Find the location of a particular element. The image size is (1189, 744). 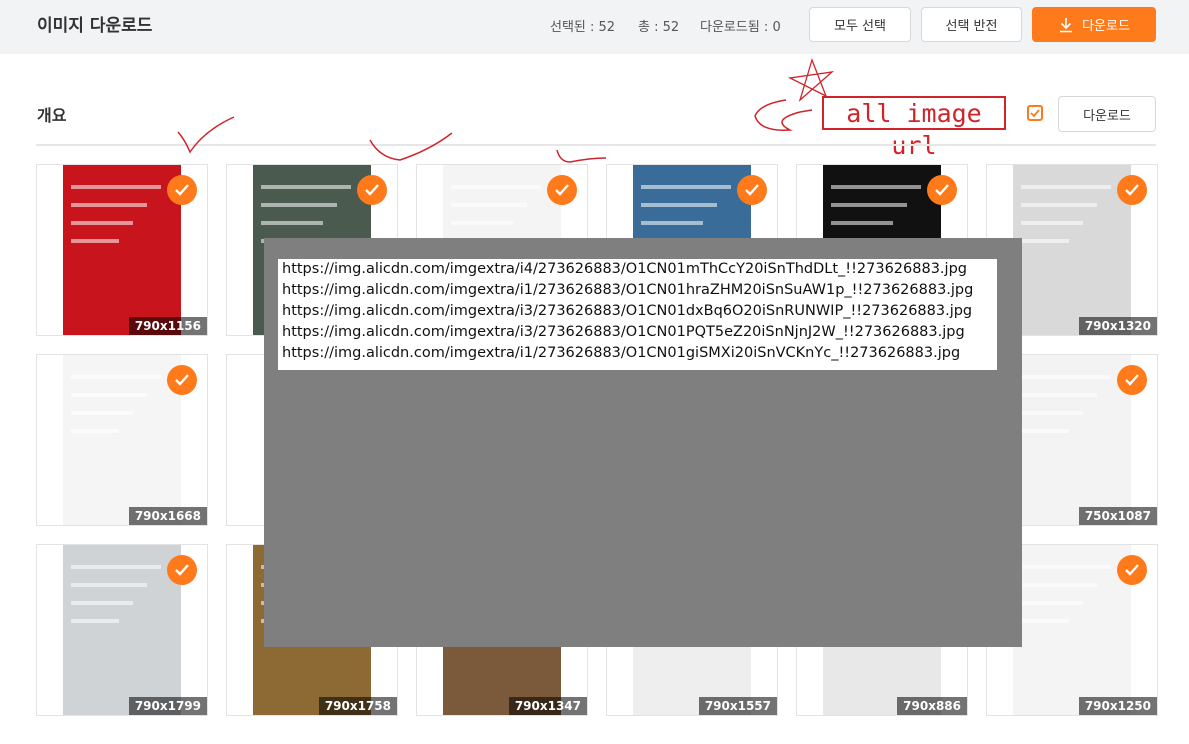

image-size-label: 790x886 is located at coordinates (932, 706).